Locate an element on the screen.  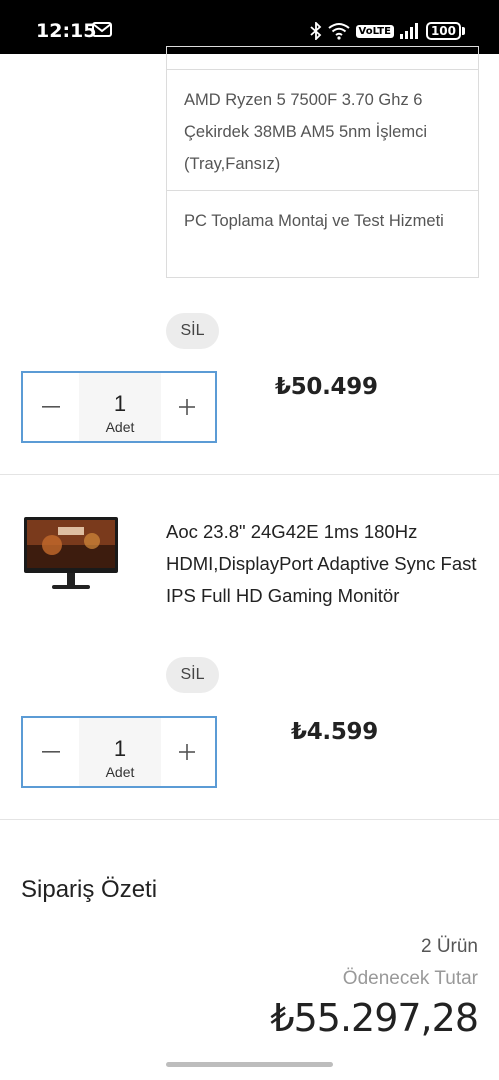
status-time: 12:15 is located at coordinates (66, 31).